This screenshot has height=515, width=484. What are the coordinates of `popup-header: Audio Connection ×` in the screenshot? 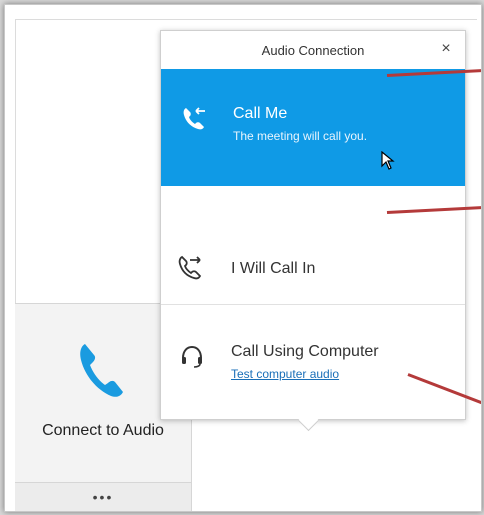 It's located at (313, 50).